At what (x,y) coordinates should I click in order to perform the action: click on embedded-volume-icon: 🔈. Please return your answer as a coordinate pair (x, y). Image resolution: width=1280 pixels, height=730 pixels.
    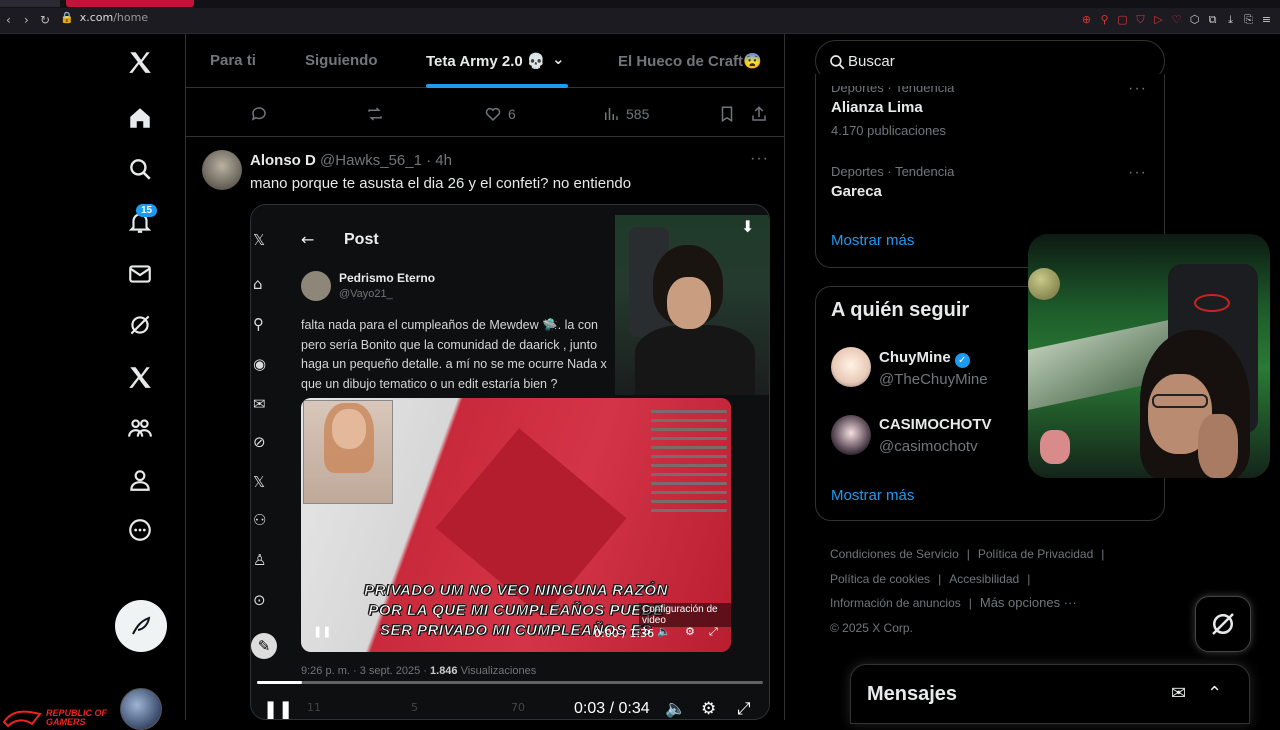
    Looking at the image, I should click on (664, 631).